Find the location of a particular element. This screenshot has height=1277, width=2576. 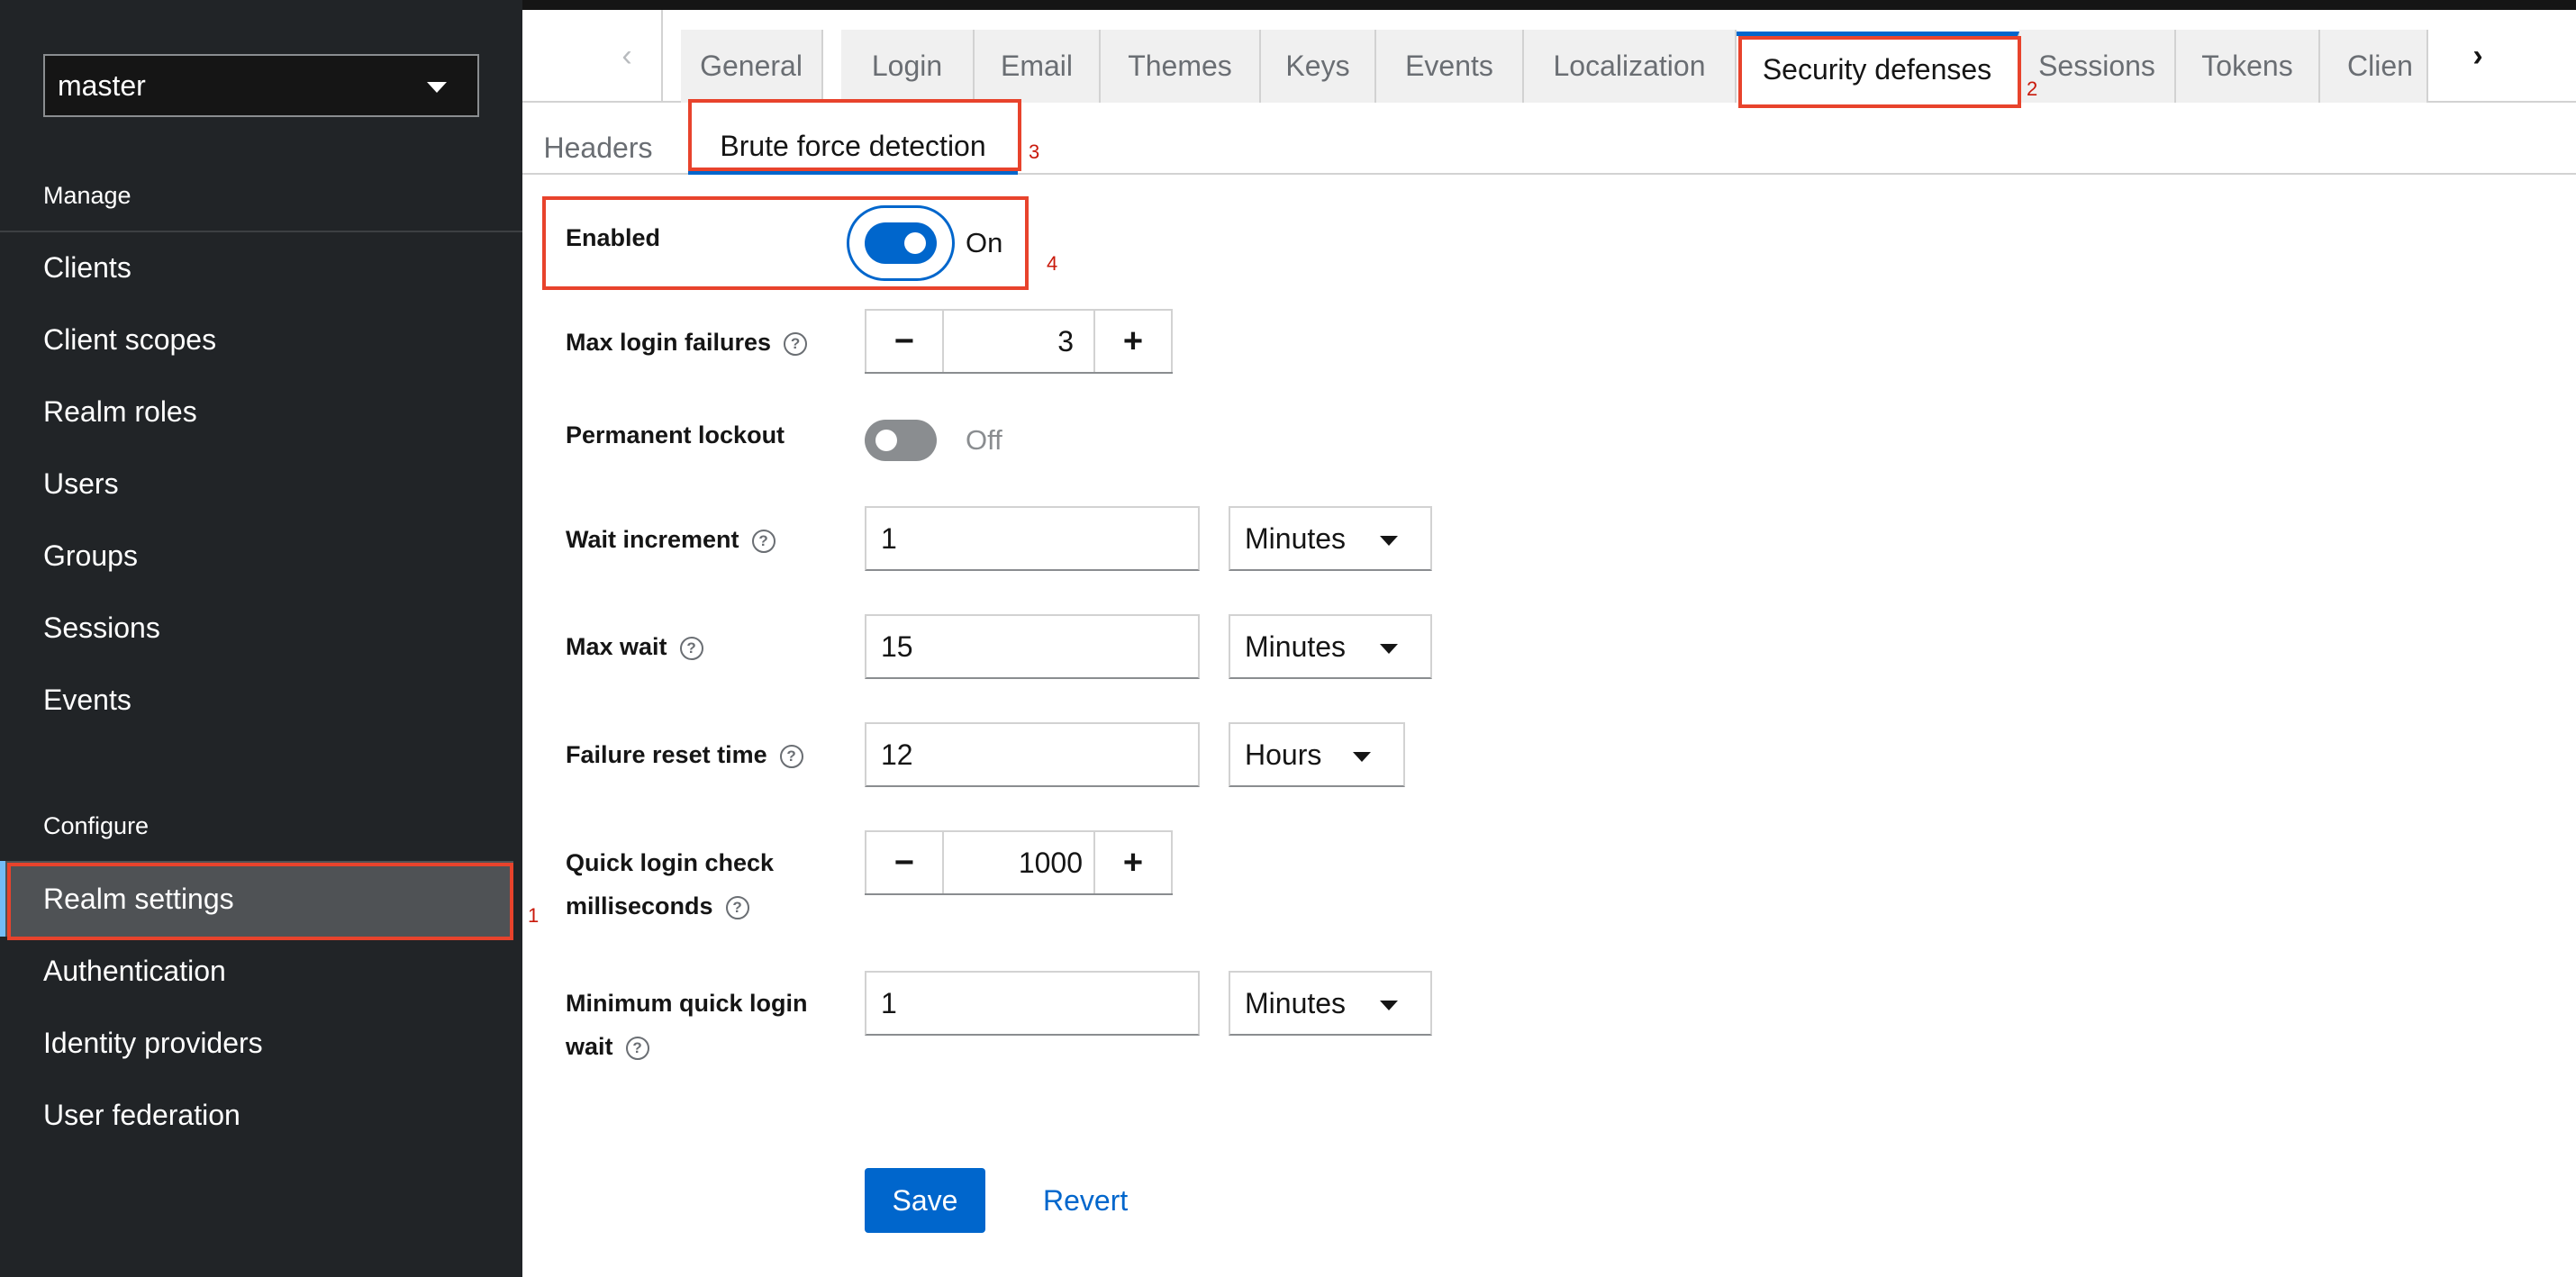

switch-knob is located at coordinates (886, 440).